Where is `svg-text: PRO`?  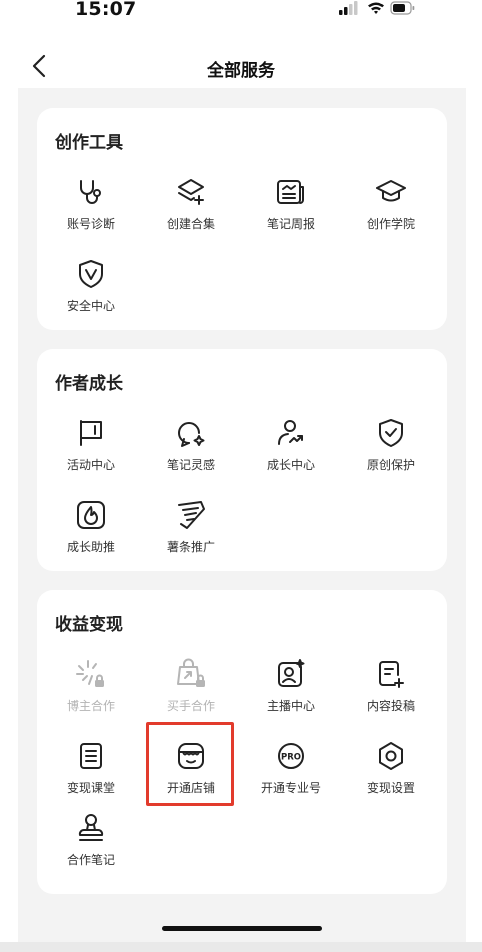
svg-text: PRO is located at coordinates (291, 758).